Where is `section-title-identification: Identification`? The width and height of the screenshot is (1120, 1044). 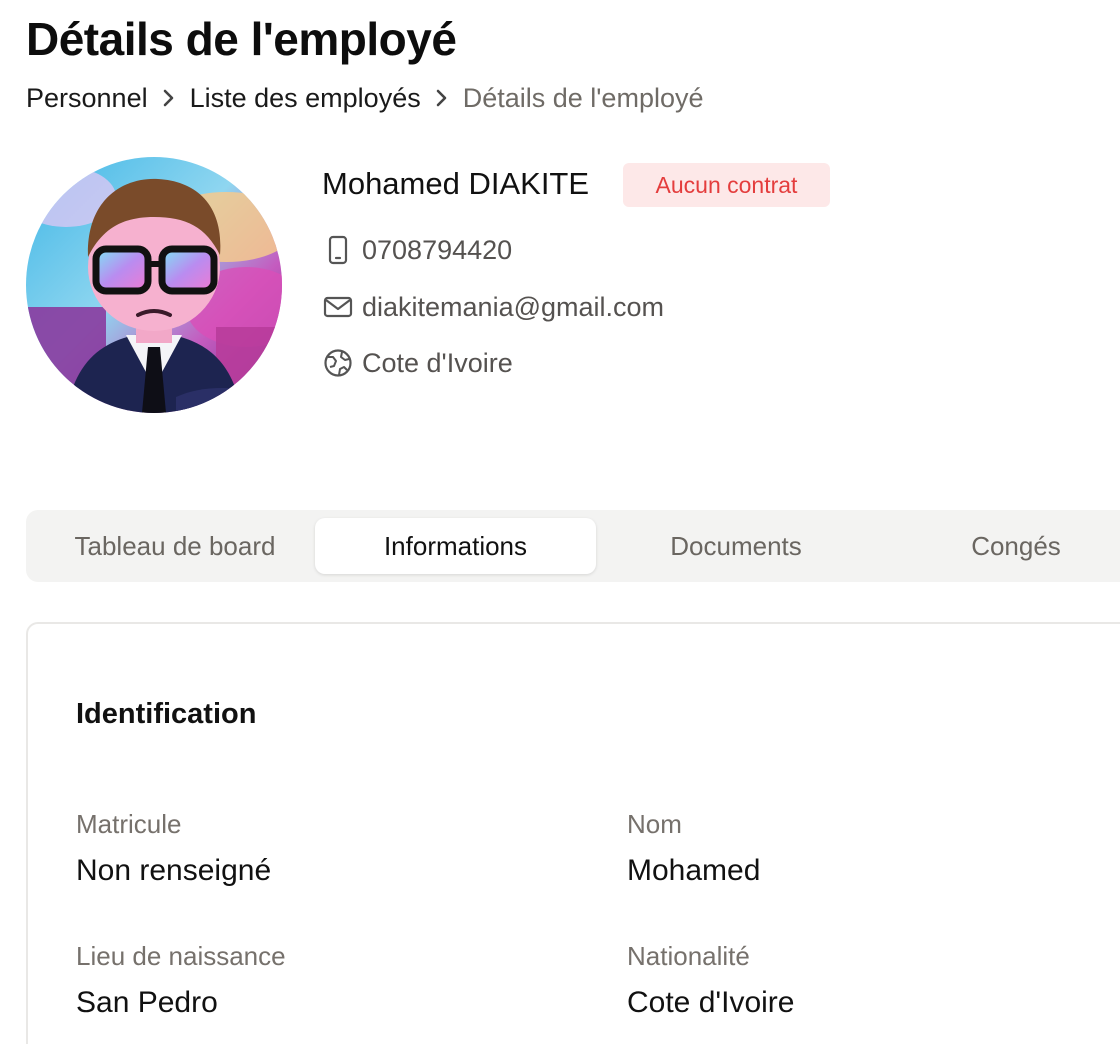
section-title-identification: Identification is located at coordinates (166, 714).